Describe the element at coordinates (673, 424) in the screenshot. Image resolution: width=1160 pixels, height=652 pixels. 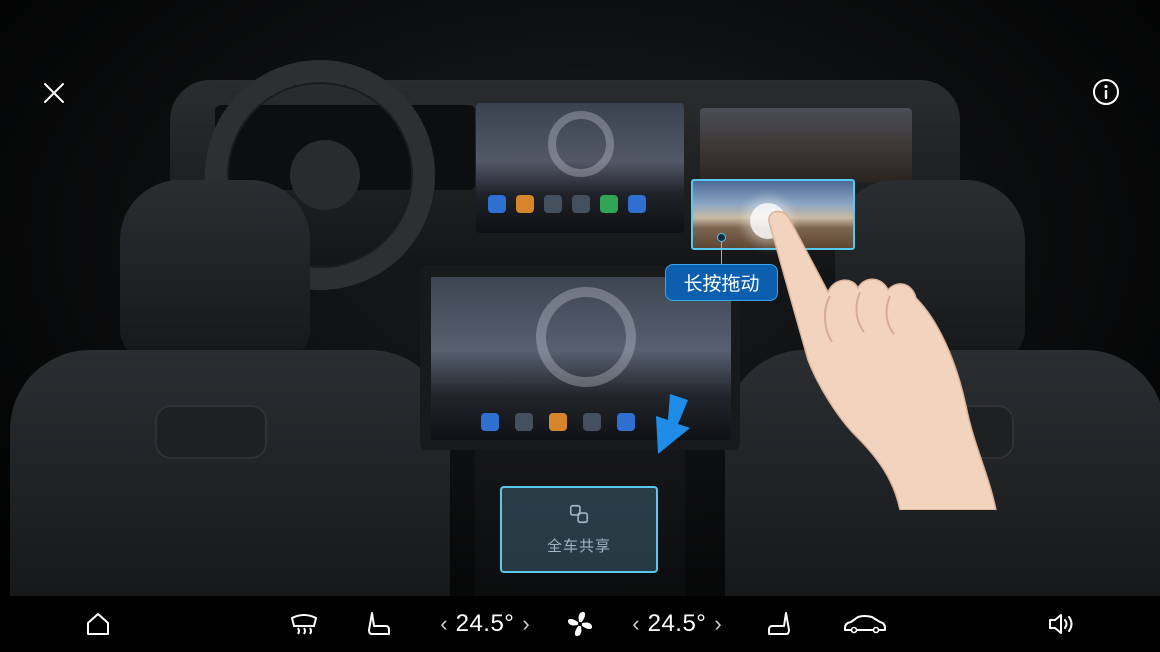
I see `drag-direction-arrow-icon` at that location.